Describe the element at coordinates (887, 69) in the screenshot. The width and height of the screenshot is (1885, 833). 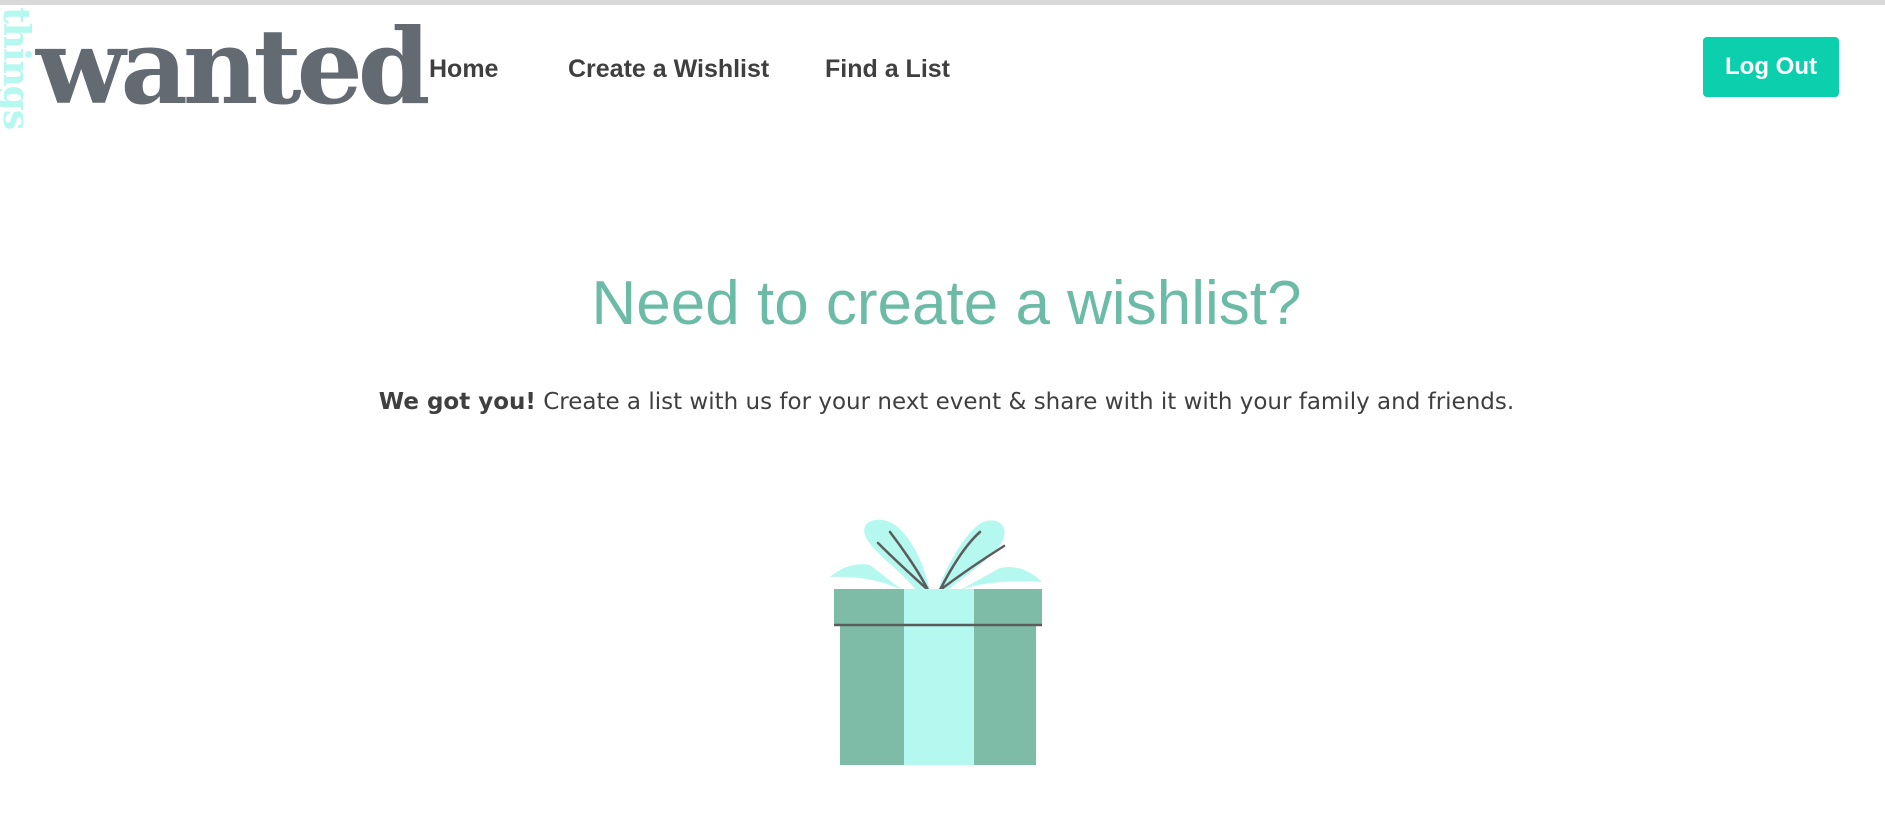
I see `nav-link-find-list: Find a List` at that location.